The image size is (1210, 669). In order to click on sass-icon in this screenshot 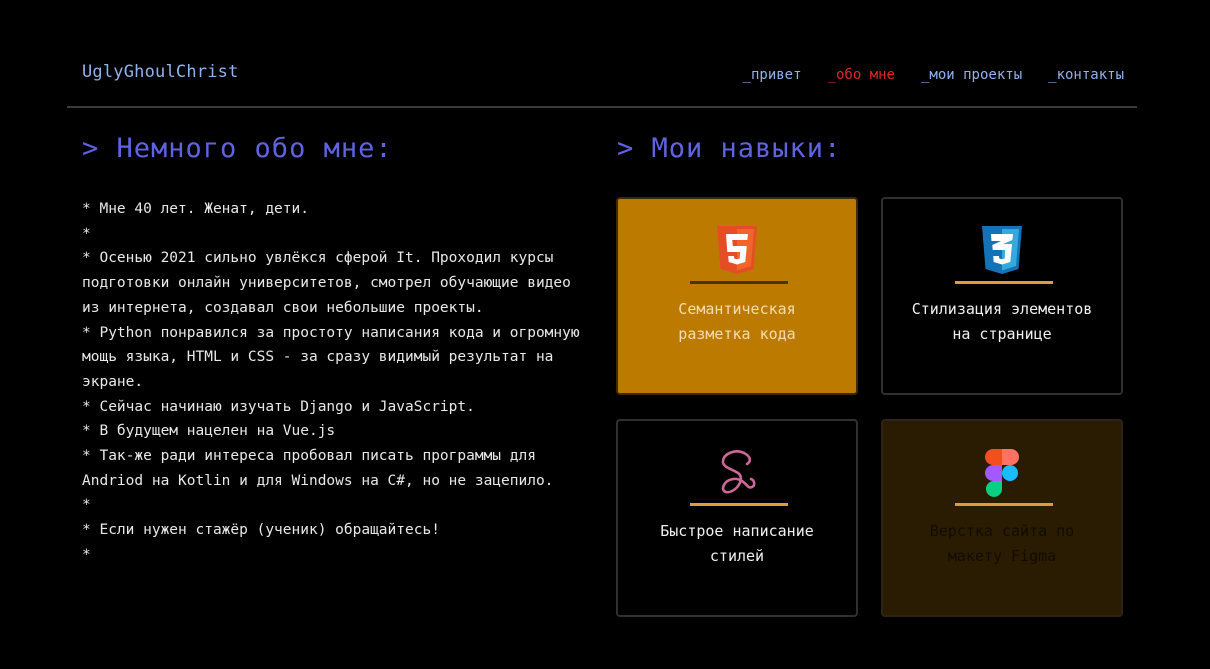, I will do `click(737, 472)`.